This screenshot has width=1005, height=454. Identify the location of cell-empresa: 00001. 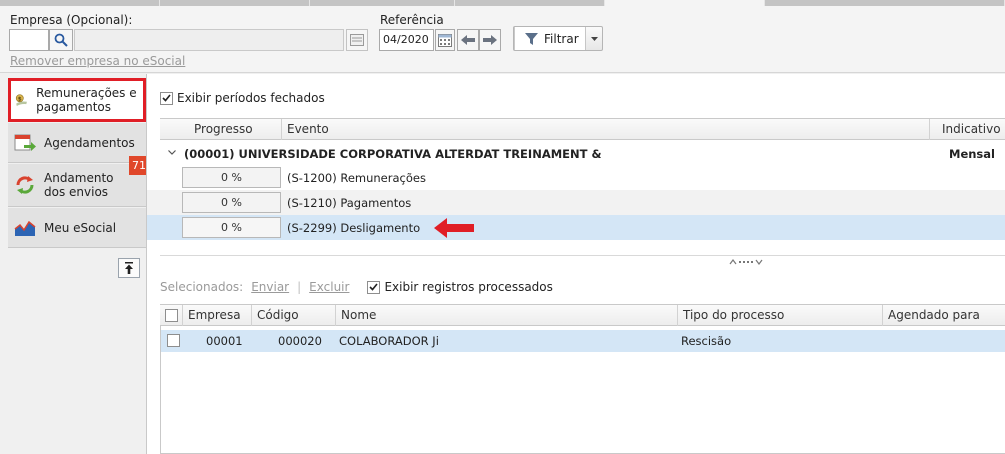
(224, 341).